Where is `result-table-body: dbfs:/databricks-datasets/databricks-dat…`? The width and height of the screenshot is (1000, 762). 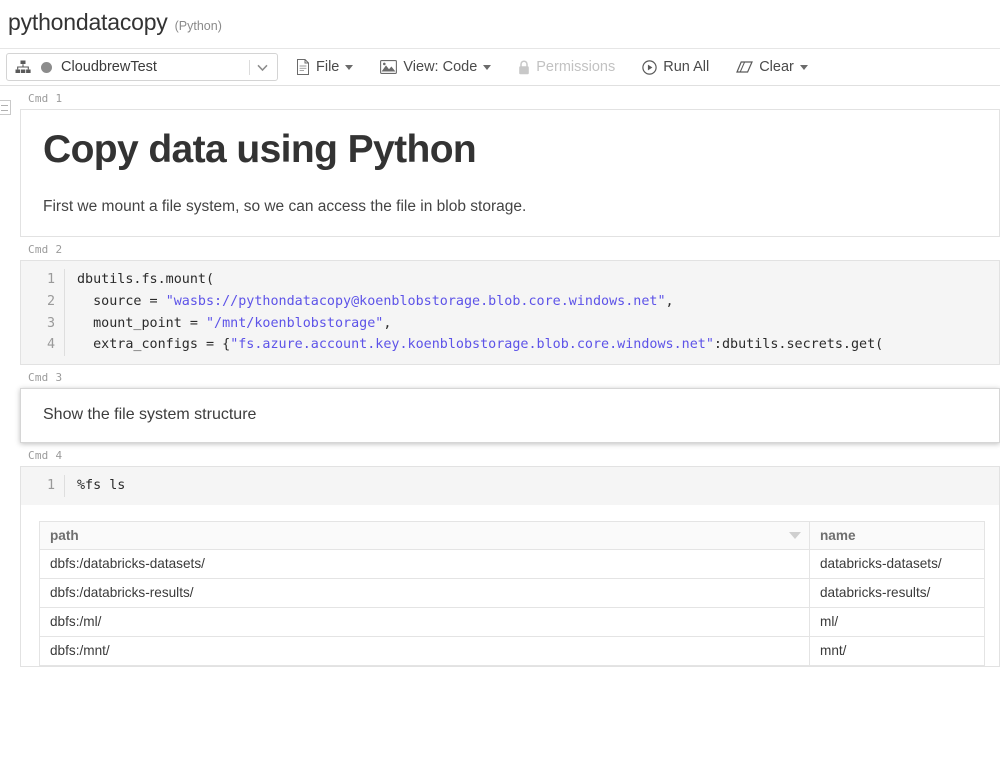 result-table-body: dbfs:/databricks-datasets/databricks-dat… is located at coordinates (512, 607).